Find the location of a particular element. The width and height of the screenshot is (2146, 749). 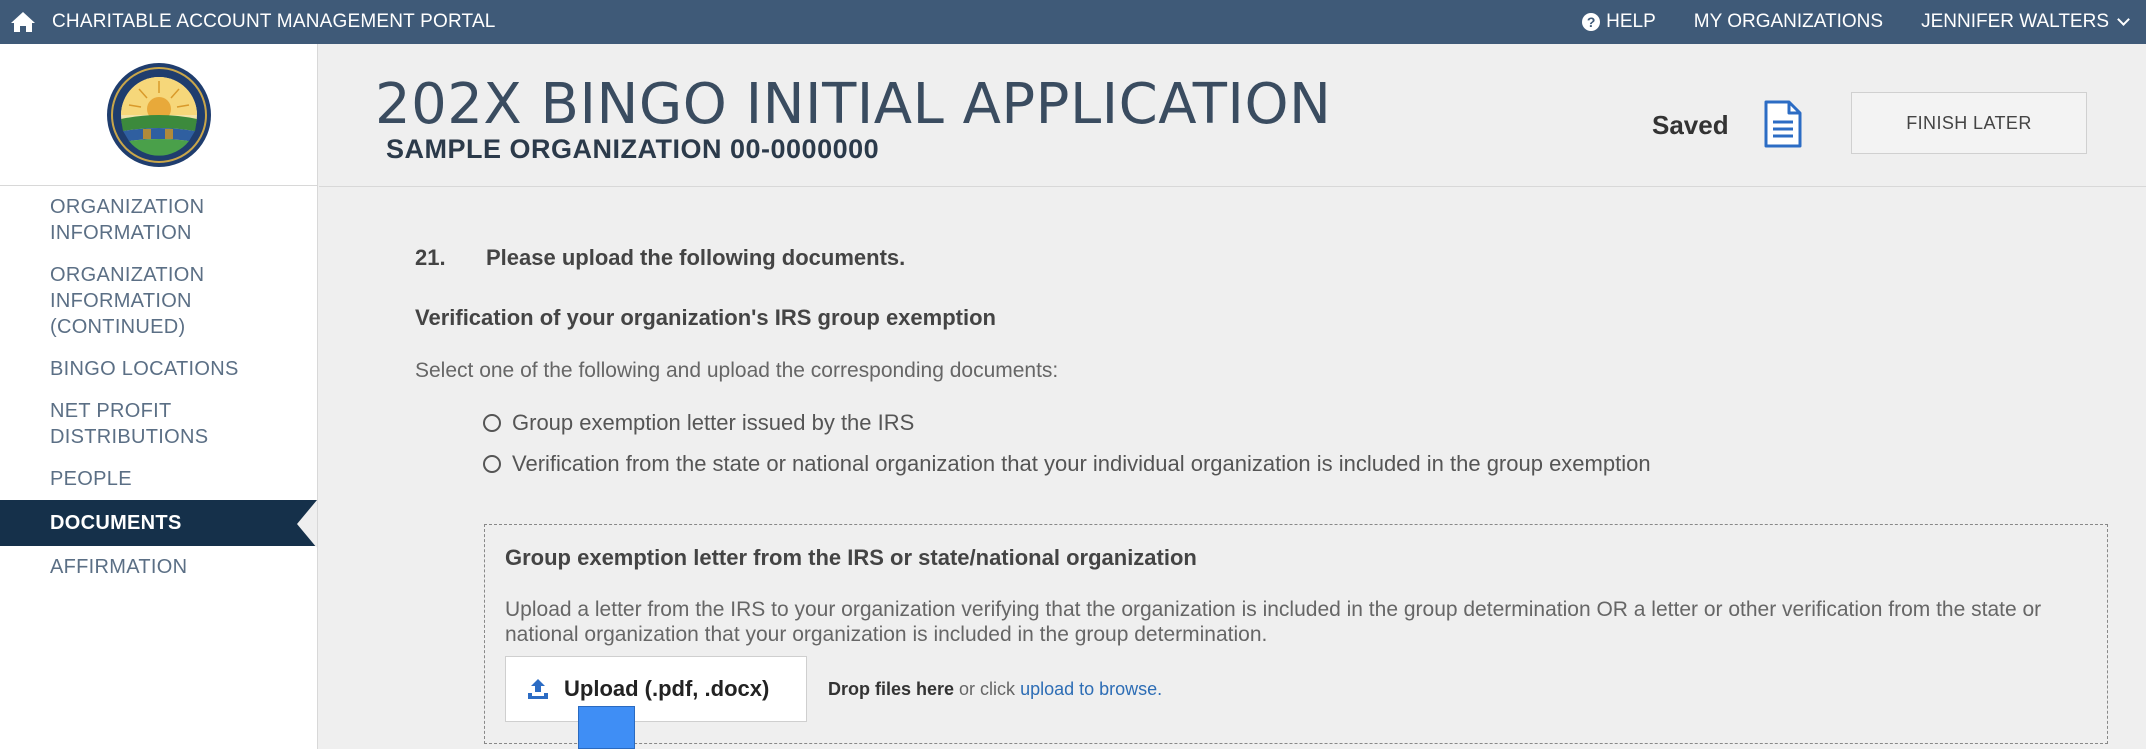

sidebar-item-affirmation: AFFIRMATION is located at coordinates (158, 567).